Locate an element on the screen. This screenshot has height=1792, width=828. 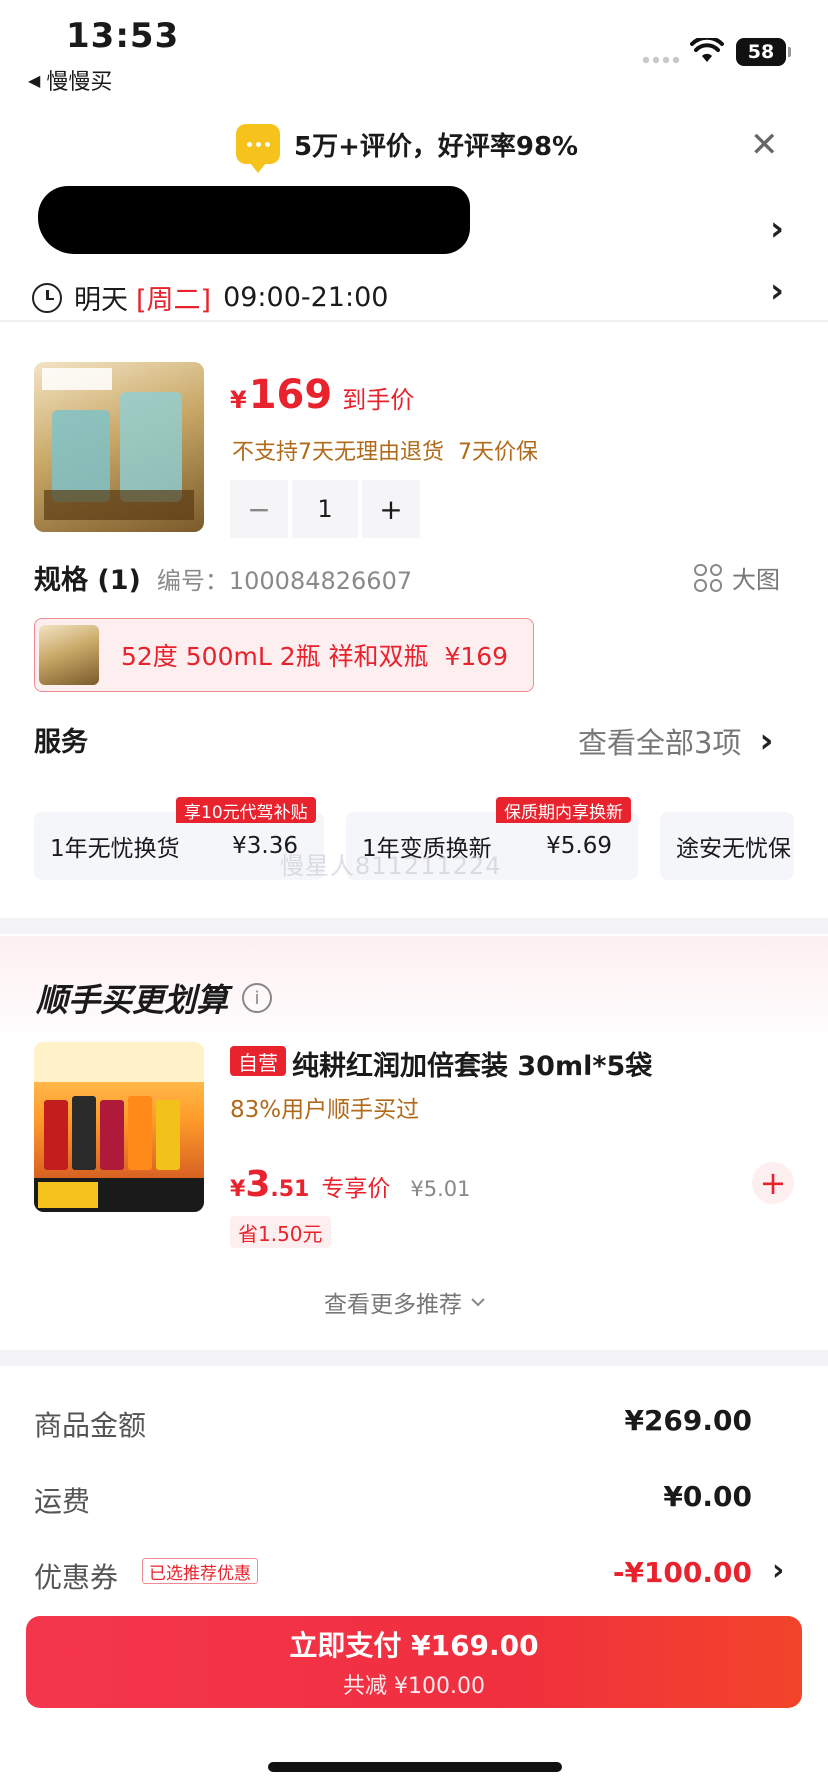
delivery-weekday: [周二] is located at coordinates (174, 300).